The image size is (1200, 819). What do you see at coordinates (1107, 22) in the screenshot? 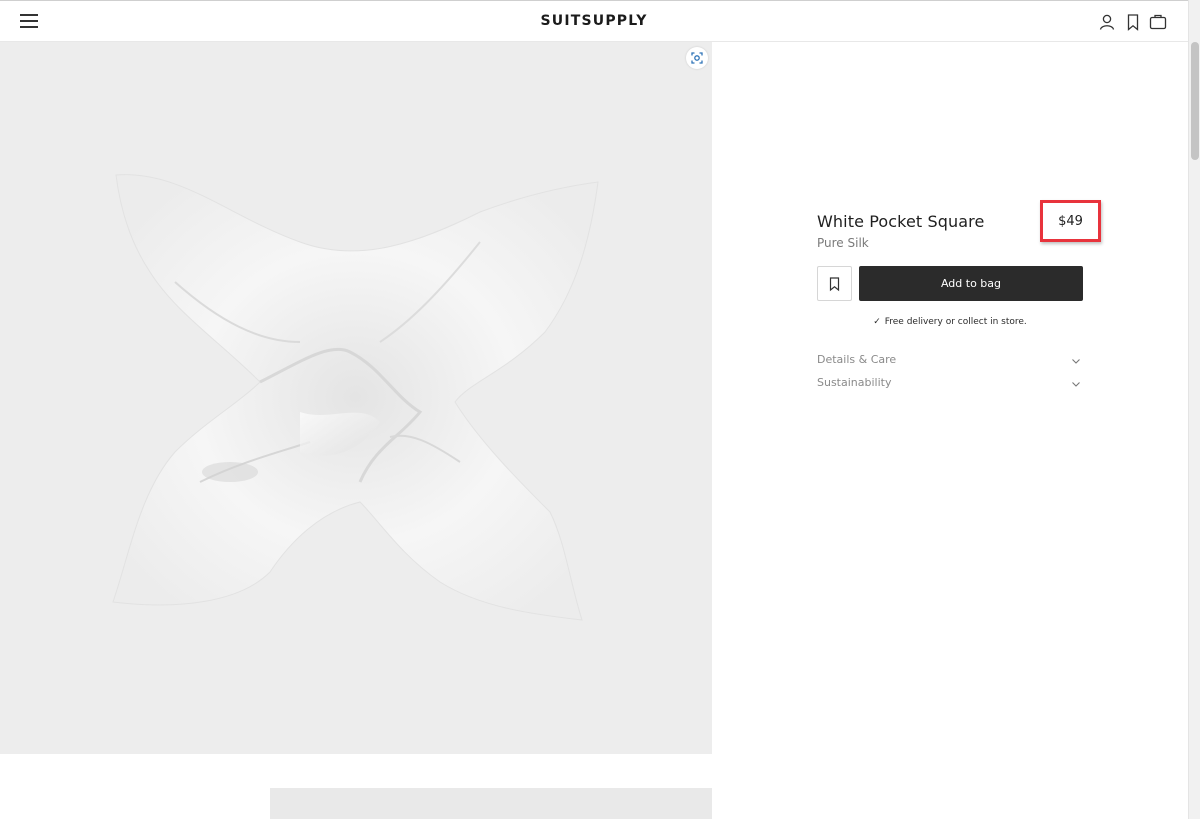
I see `user-icon` at bounding box center [1107, 22].